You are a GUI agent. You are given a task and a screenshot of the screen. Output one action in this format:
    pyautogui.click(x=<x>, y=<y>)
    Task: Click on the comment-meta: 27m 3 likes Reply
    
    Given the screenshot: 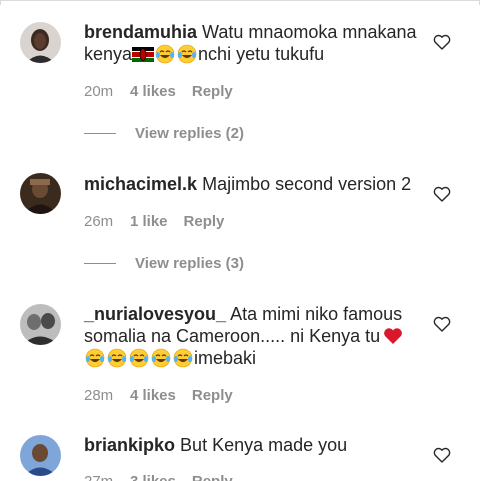 What is the action you would take?
    pyautogui.click(x=158, y=477)
    